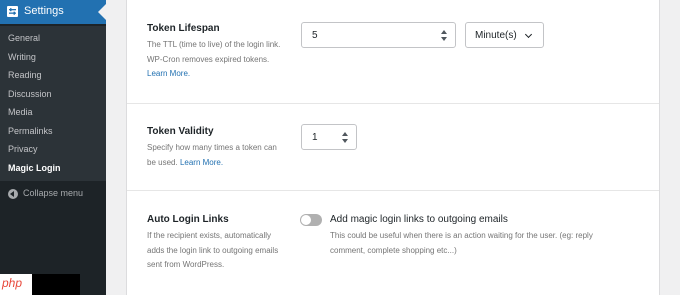 Image resolution: width=680 pixels, height=295 pixels. I want to click on token-lifespan-unit-select: Minute(s), so click(504, 35).